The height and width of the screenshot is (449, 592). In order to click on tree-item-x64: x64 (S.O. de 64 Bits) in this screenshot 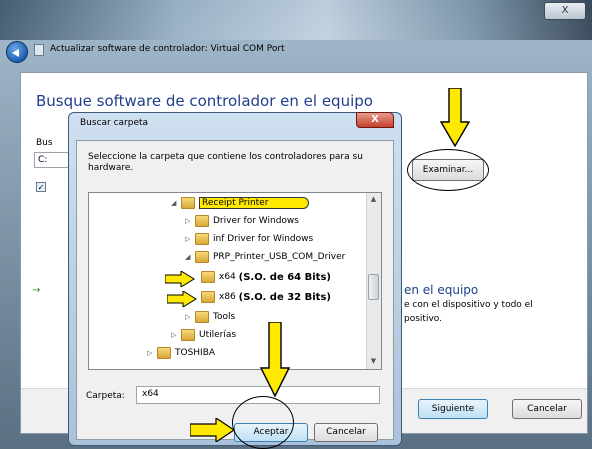, I will do `click(266, 277)`.